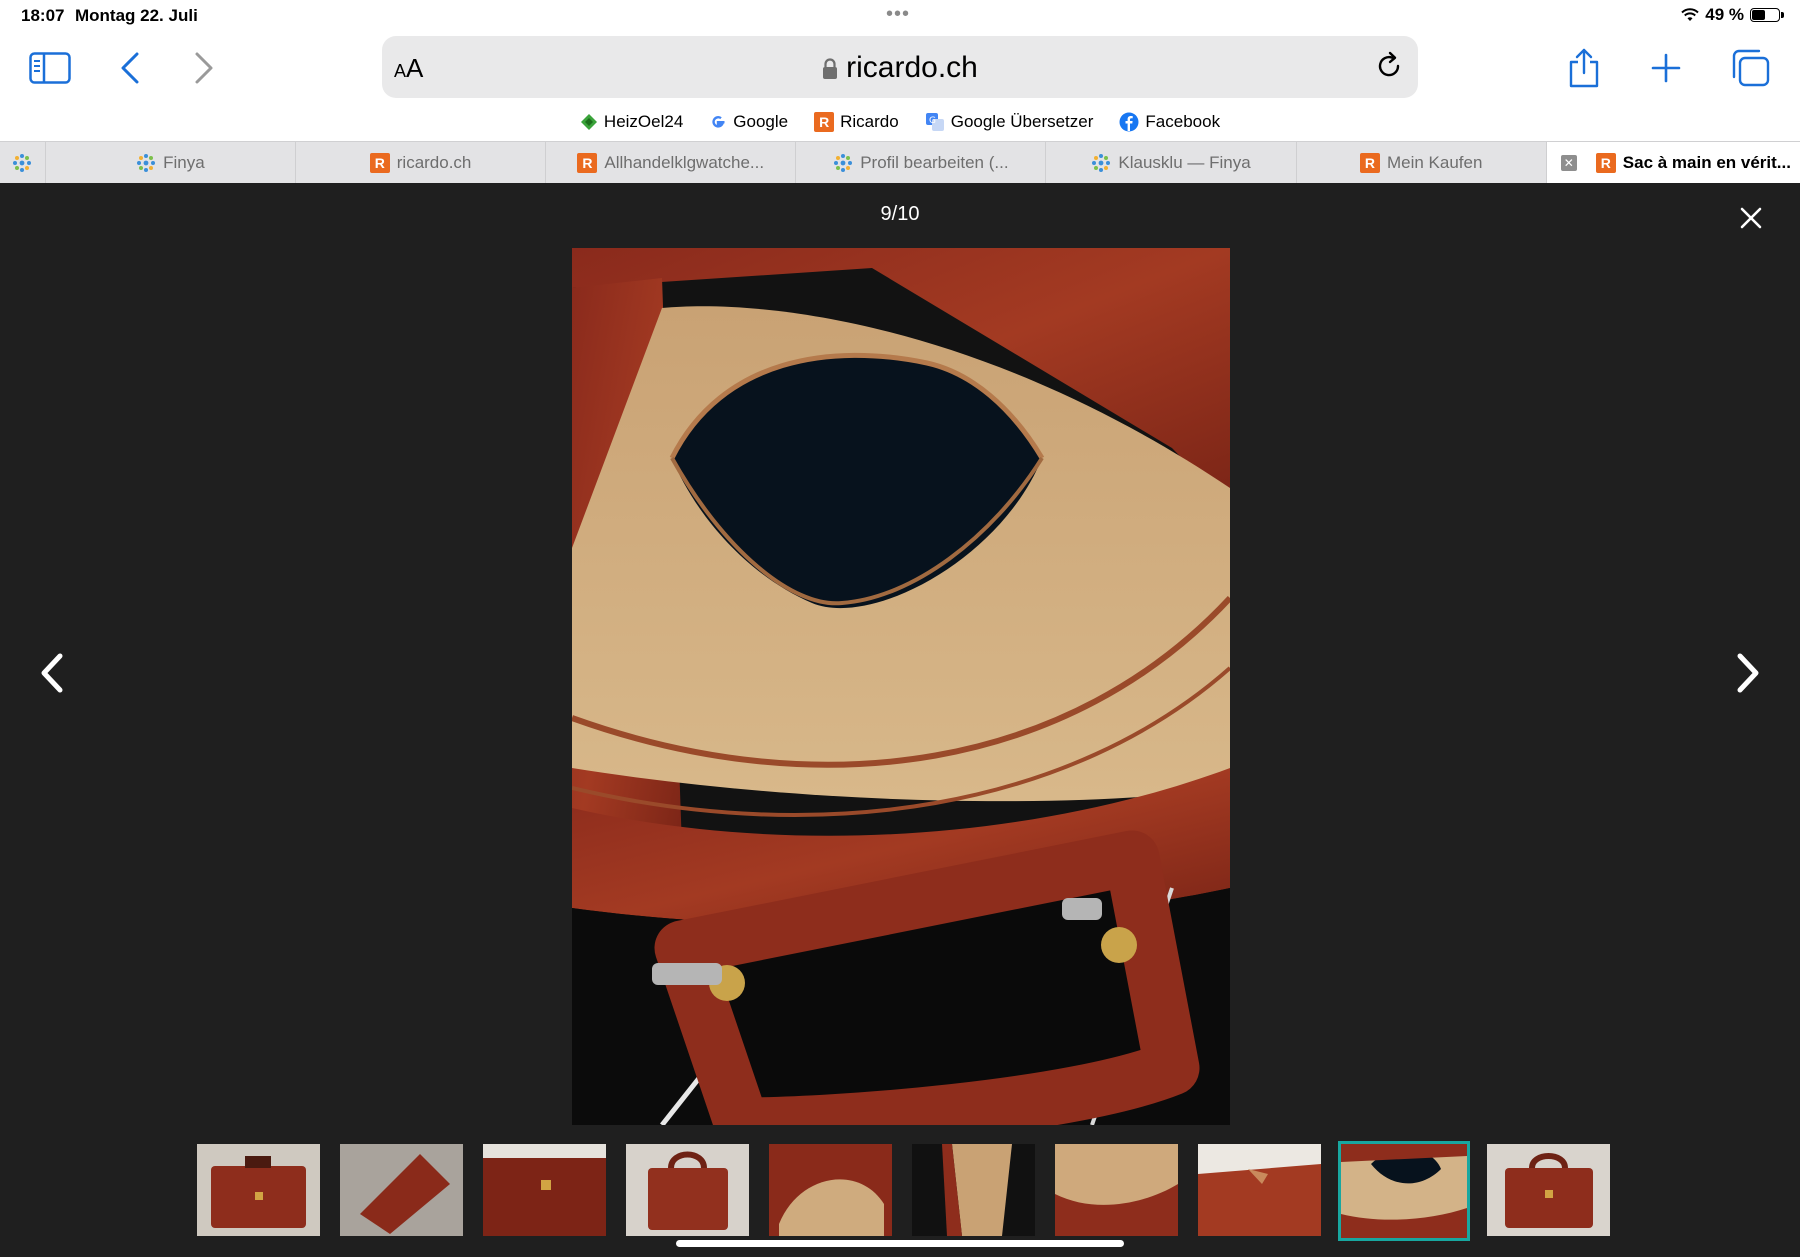 The height and width of the screenshot is (1257, 1800). Describe the element at coordinates (1022, 121) in the screenshot. I see `bookmark-label: Google Übersetzer` at that location.